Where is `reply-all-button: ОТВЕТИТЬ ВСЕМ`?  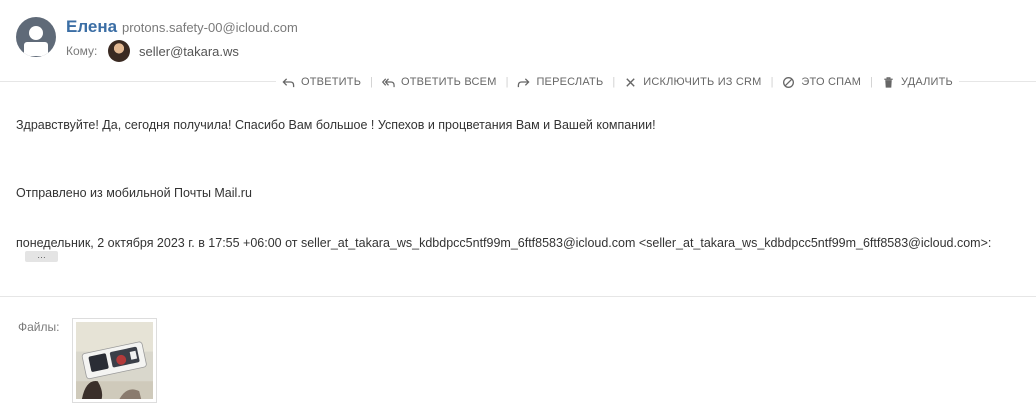
reply-all-button: ОТВЕТИТЬ ВСЕМ is located at coordinates (439, 82).